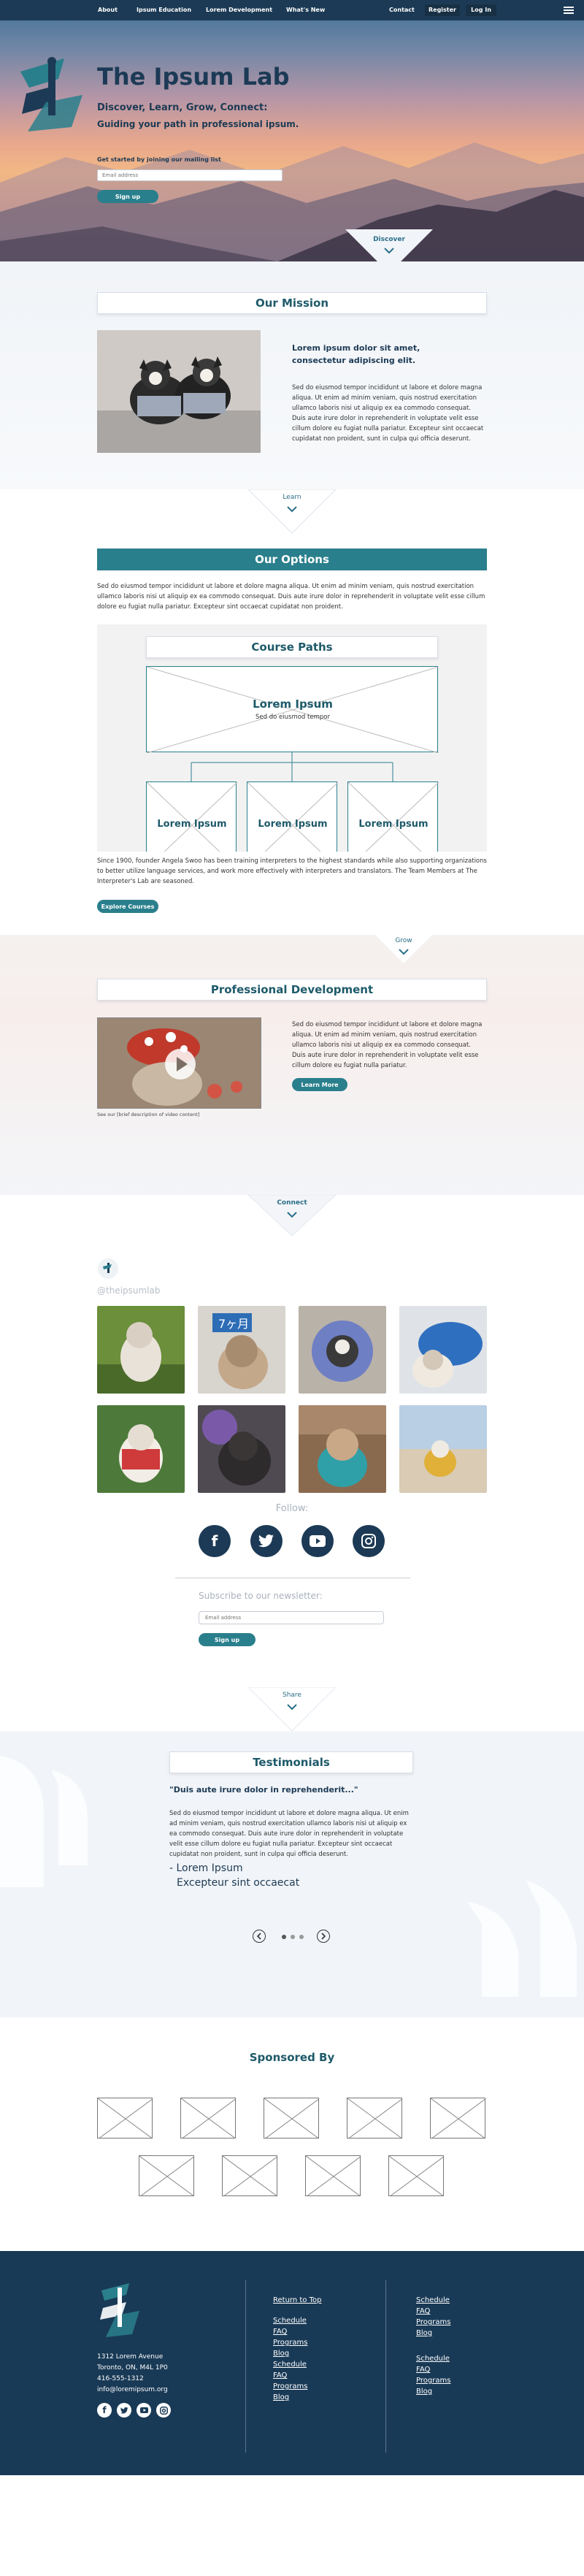  Describe the element at coordinates (292, 990) in the screenshot. I see `prodev-heading: Professional Development` at that location.